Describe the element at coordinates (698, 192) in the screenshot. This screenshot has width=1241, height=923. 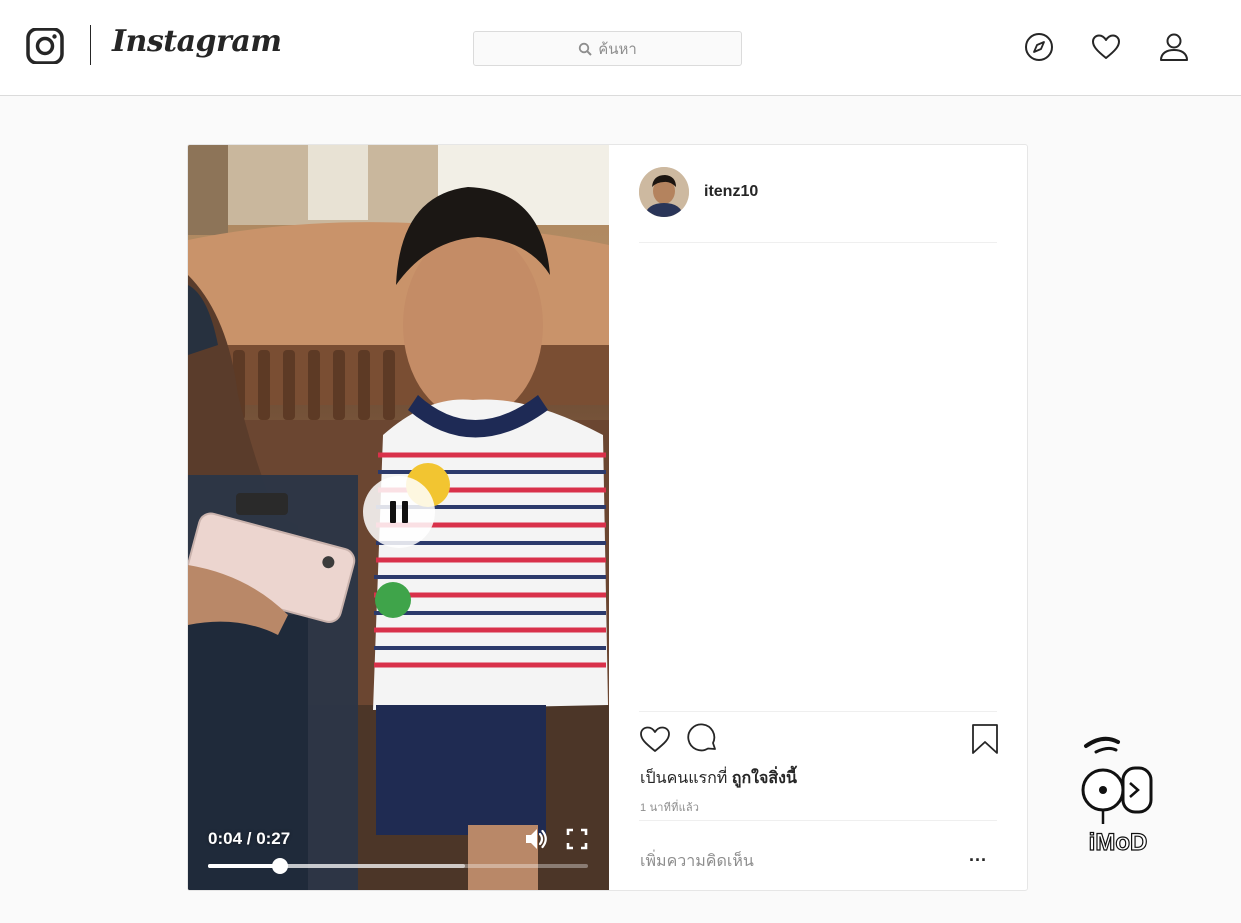
I see `post-author: itenz10` at that location.